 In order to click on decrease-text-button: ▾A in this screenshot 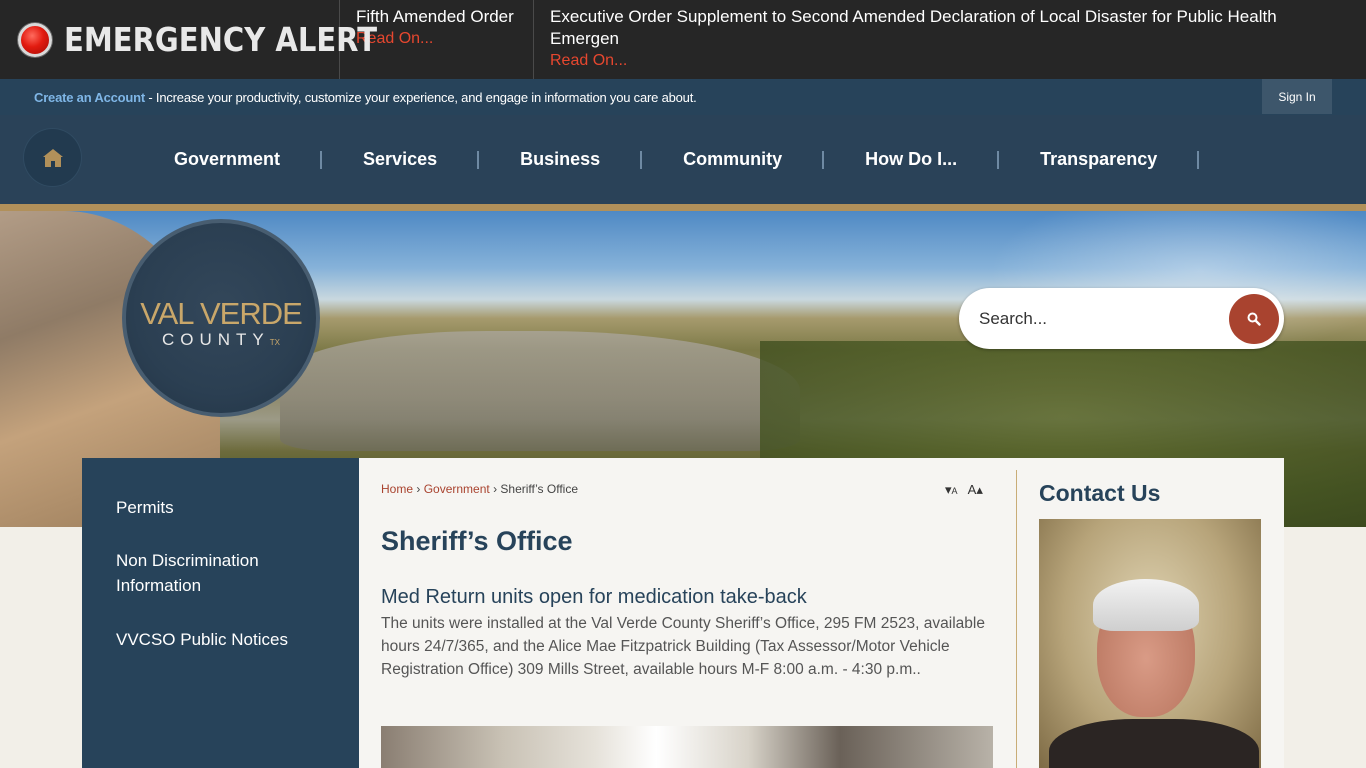, I will do `click(951, 489)`.